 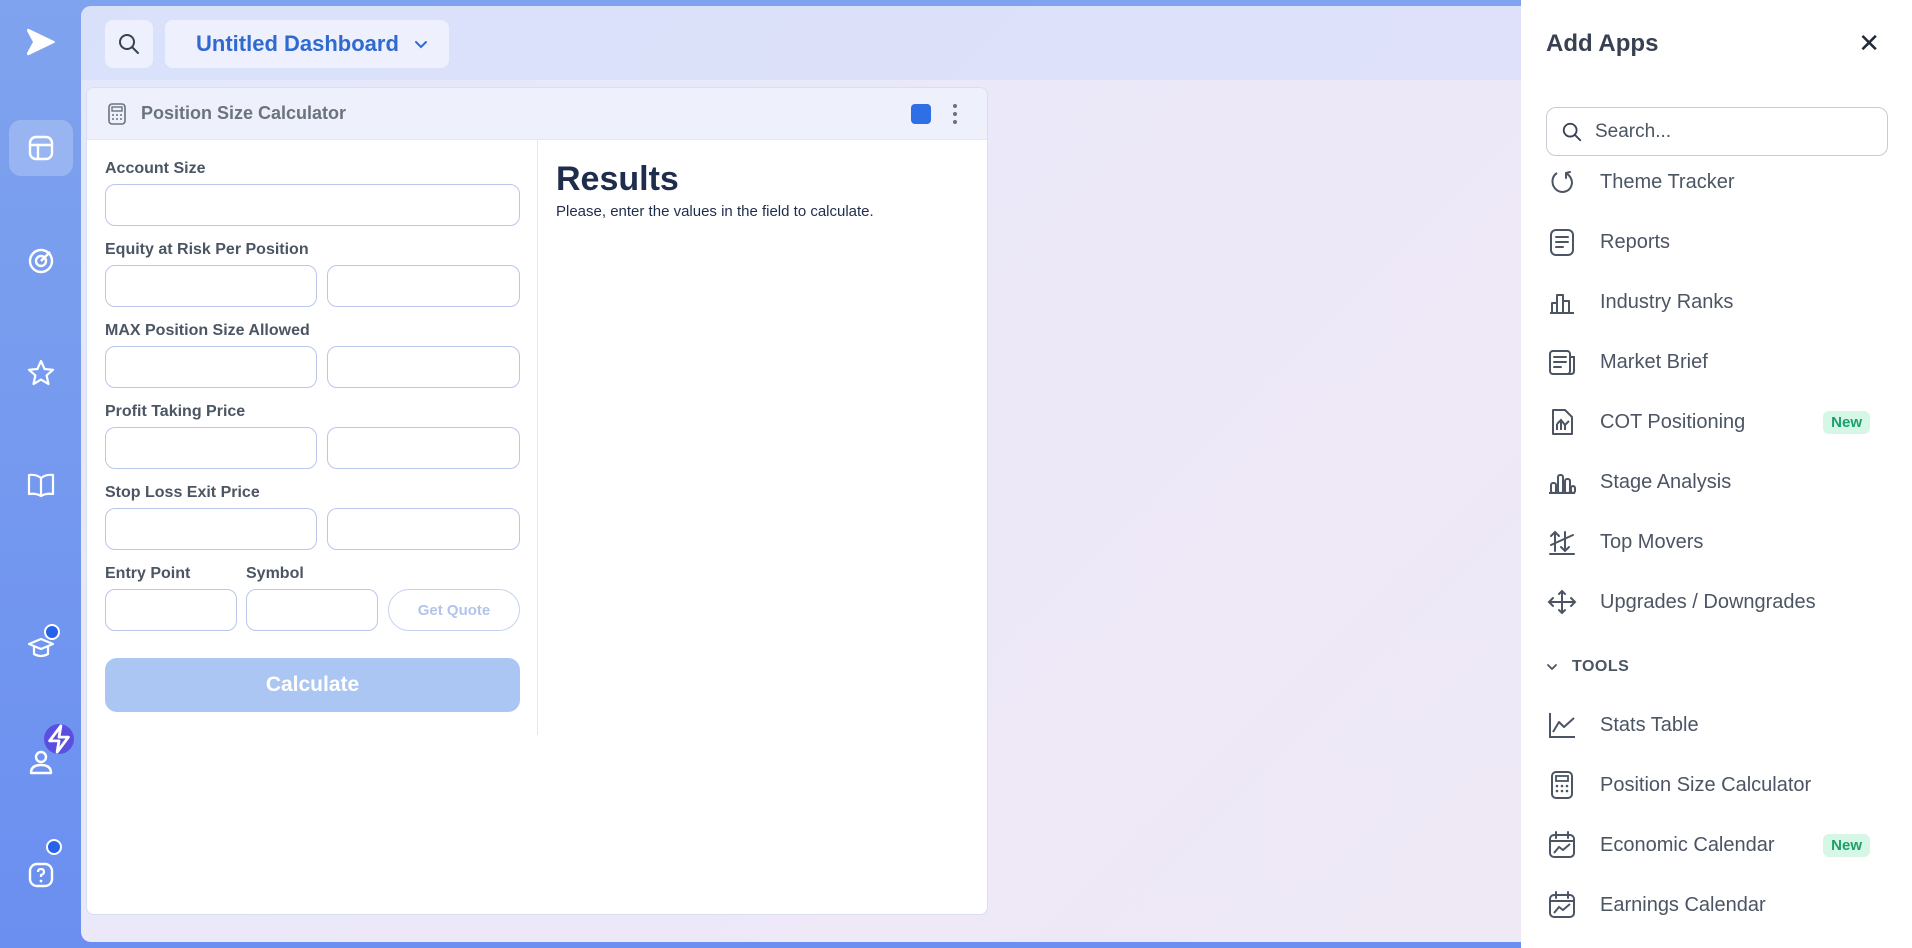 I want to click on dashboard-selector: Untitled Dashboard, so click(x=307, y=44).